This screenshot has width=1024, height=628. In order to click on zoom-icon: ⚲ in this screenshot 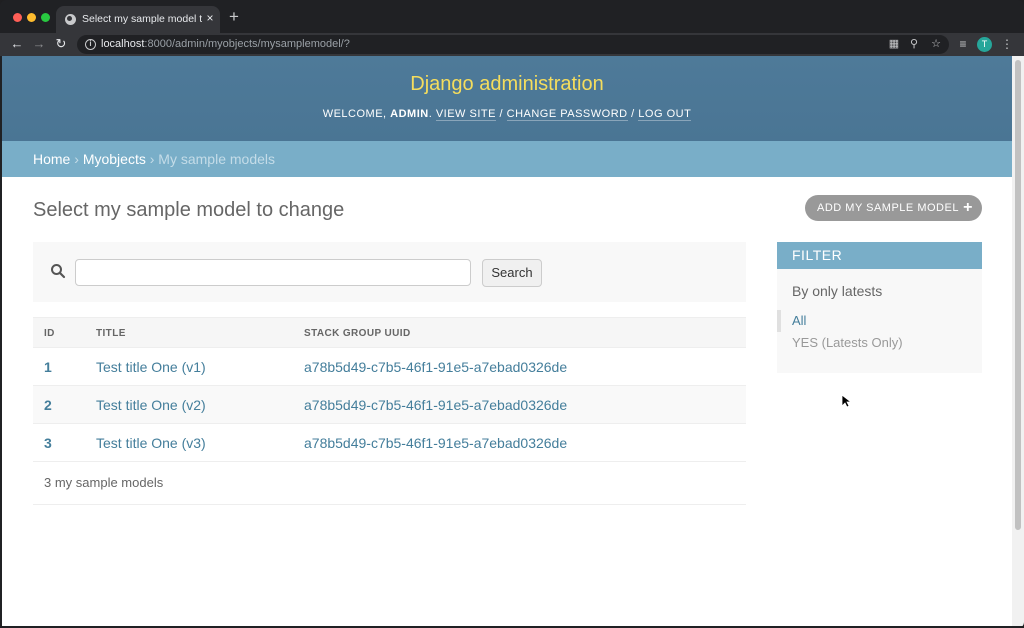, I will do `click(914, 44)`.